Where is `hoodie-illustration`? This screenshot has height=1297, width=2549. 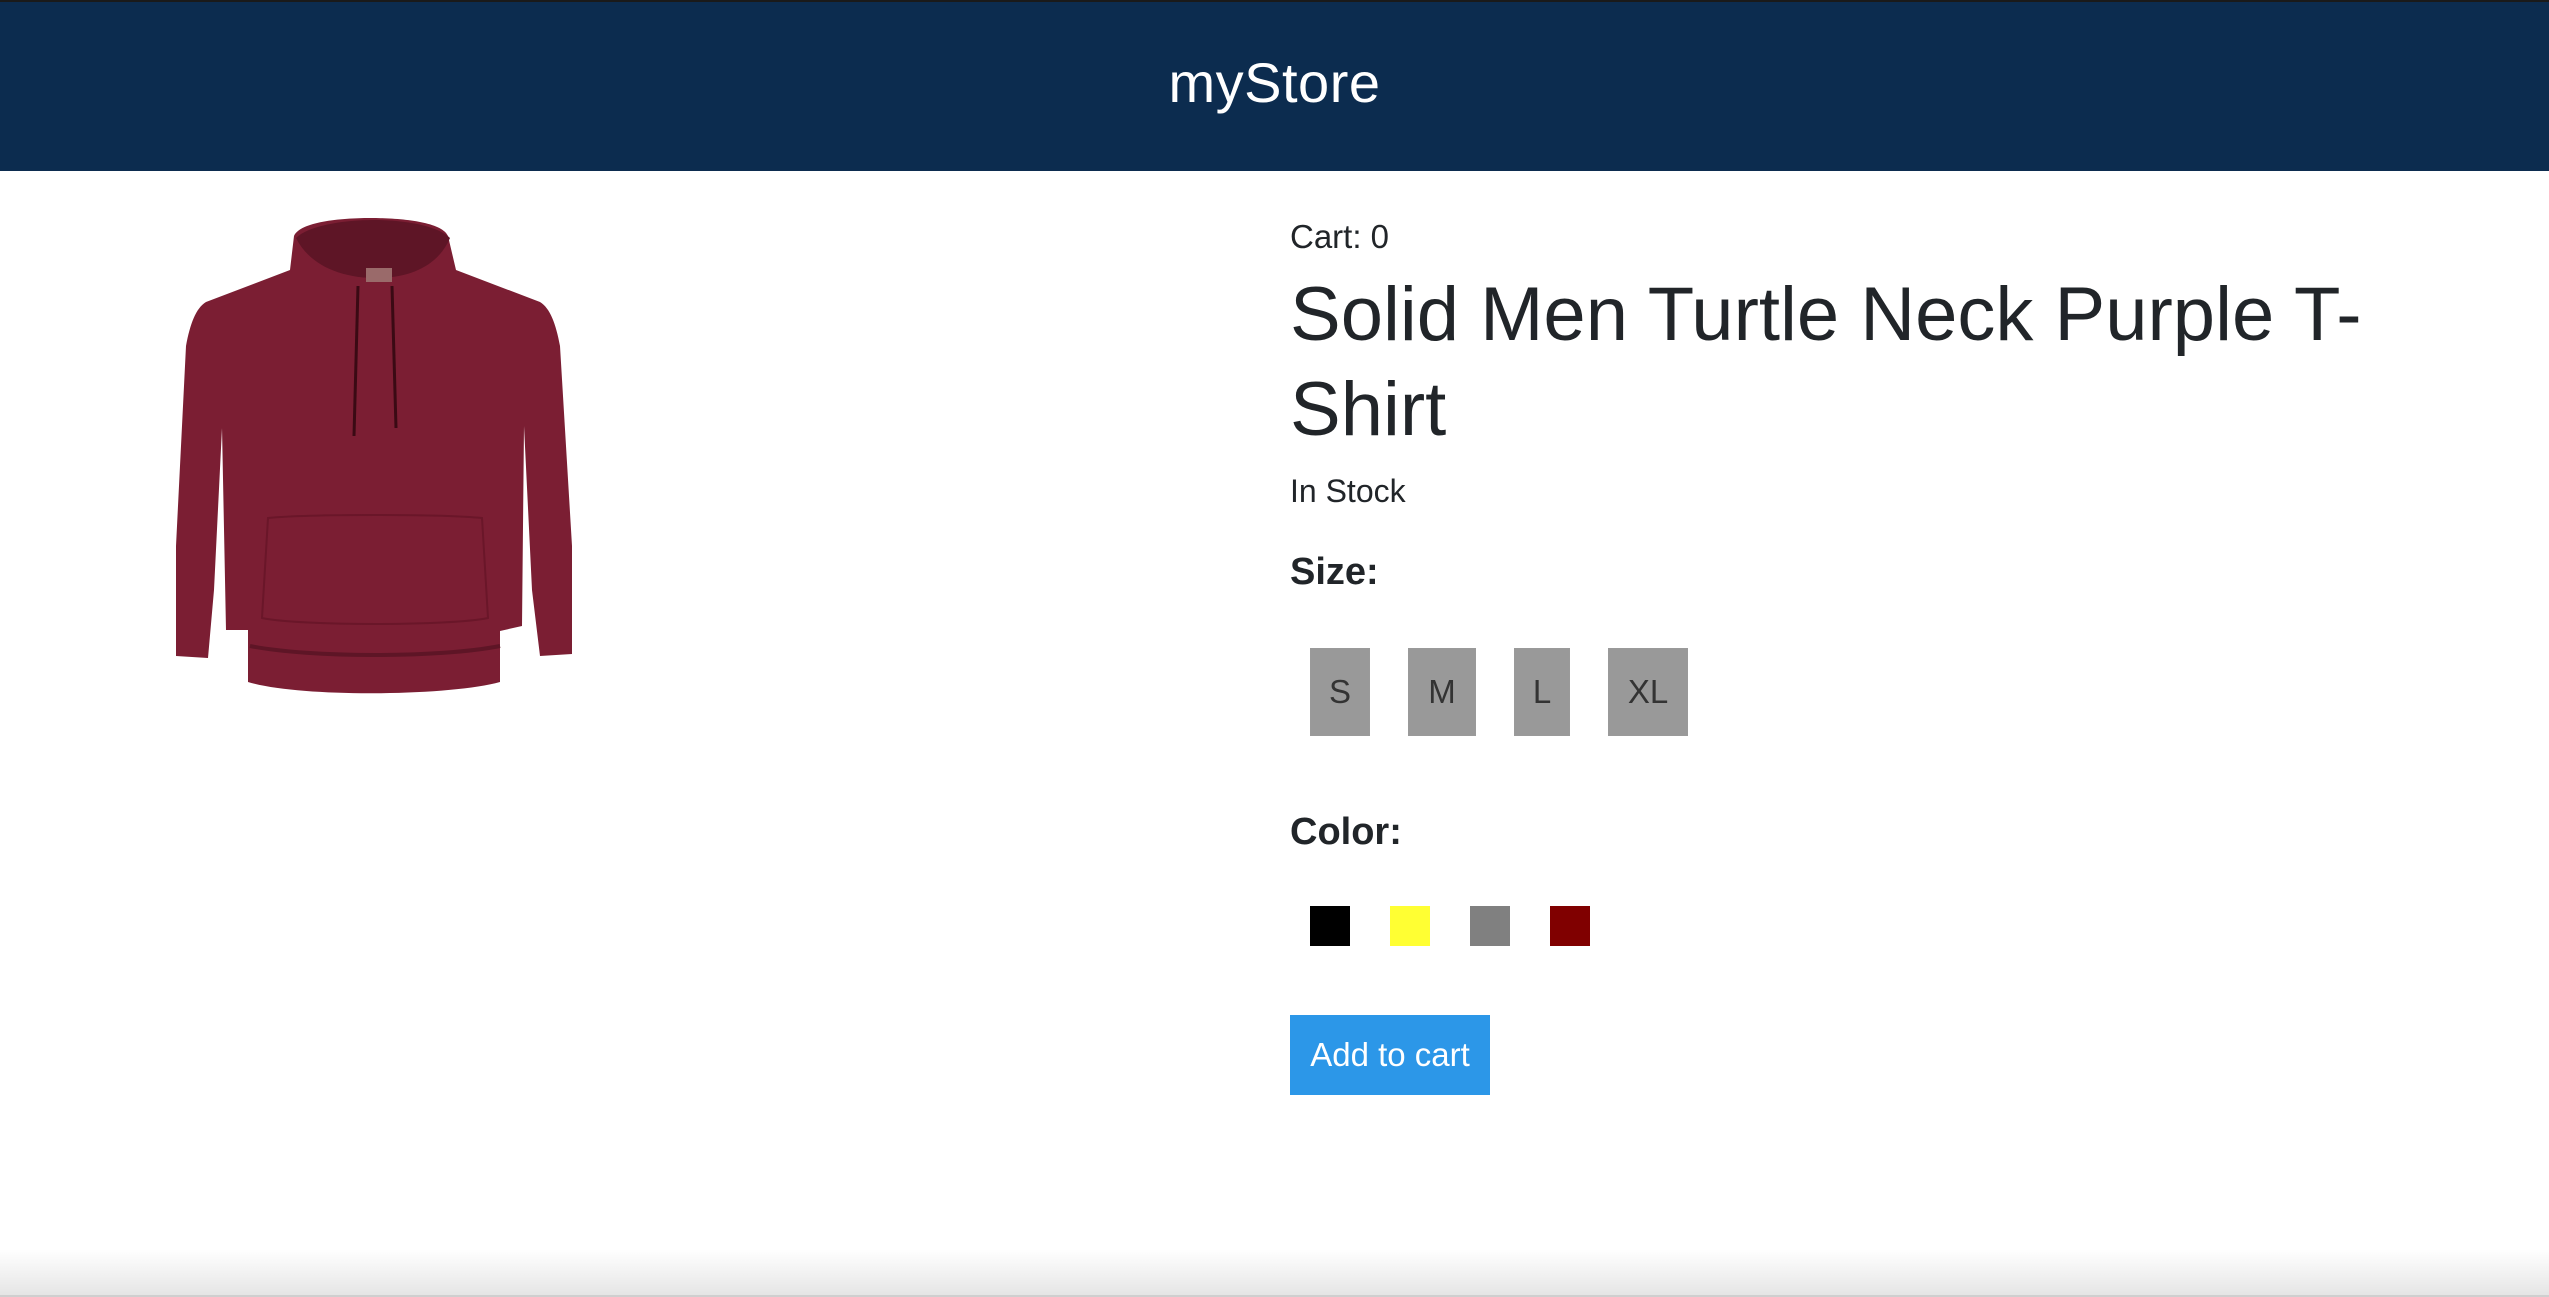
hoodie-illustration is located at coordinates (374, 456).